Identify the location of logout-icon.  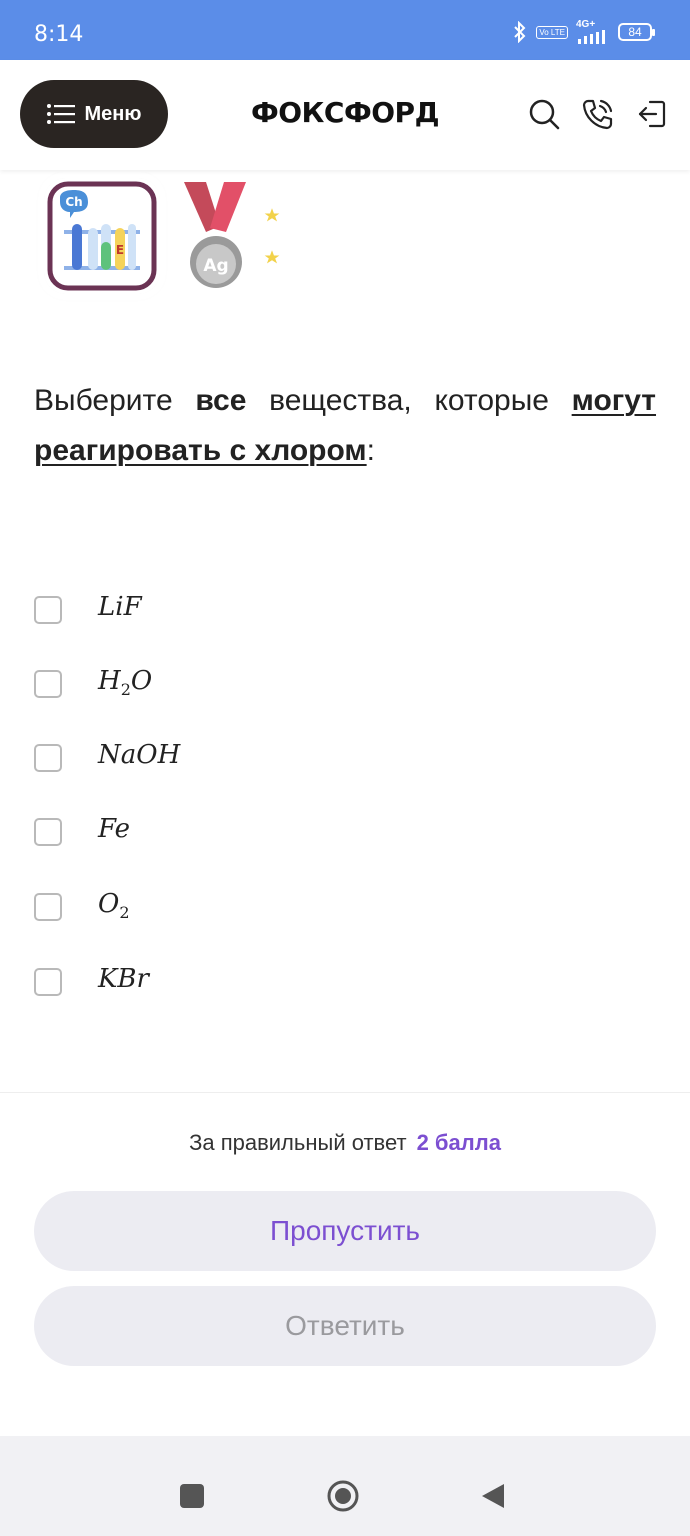
(652, 114).